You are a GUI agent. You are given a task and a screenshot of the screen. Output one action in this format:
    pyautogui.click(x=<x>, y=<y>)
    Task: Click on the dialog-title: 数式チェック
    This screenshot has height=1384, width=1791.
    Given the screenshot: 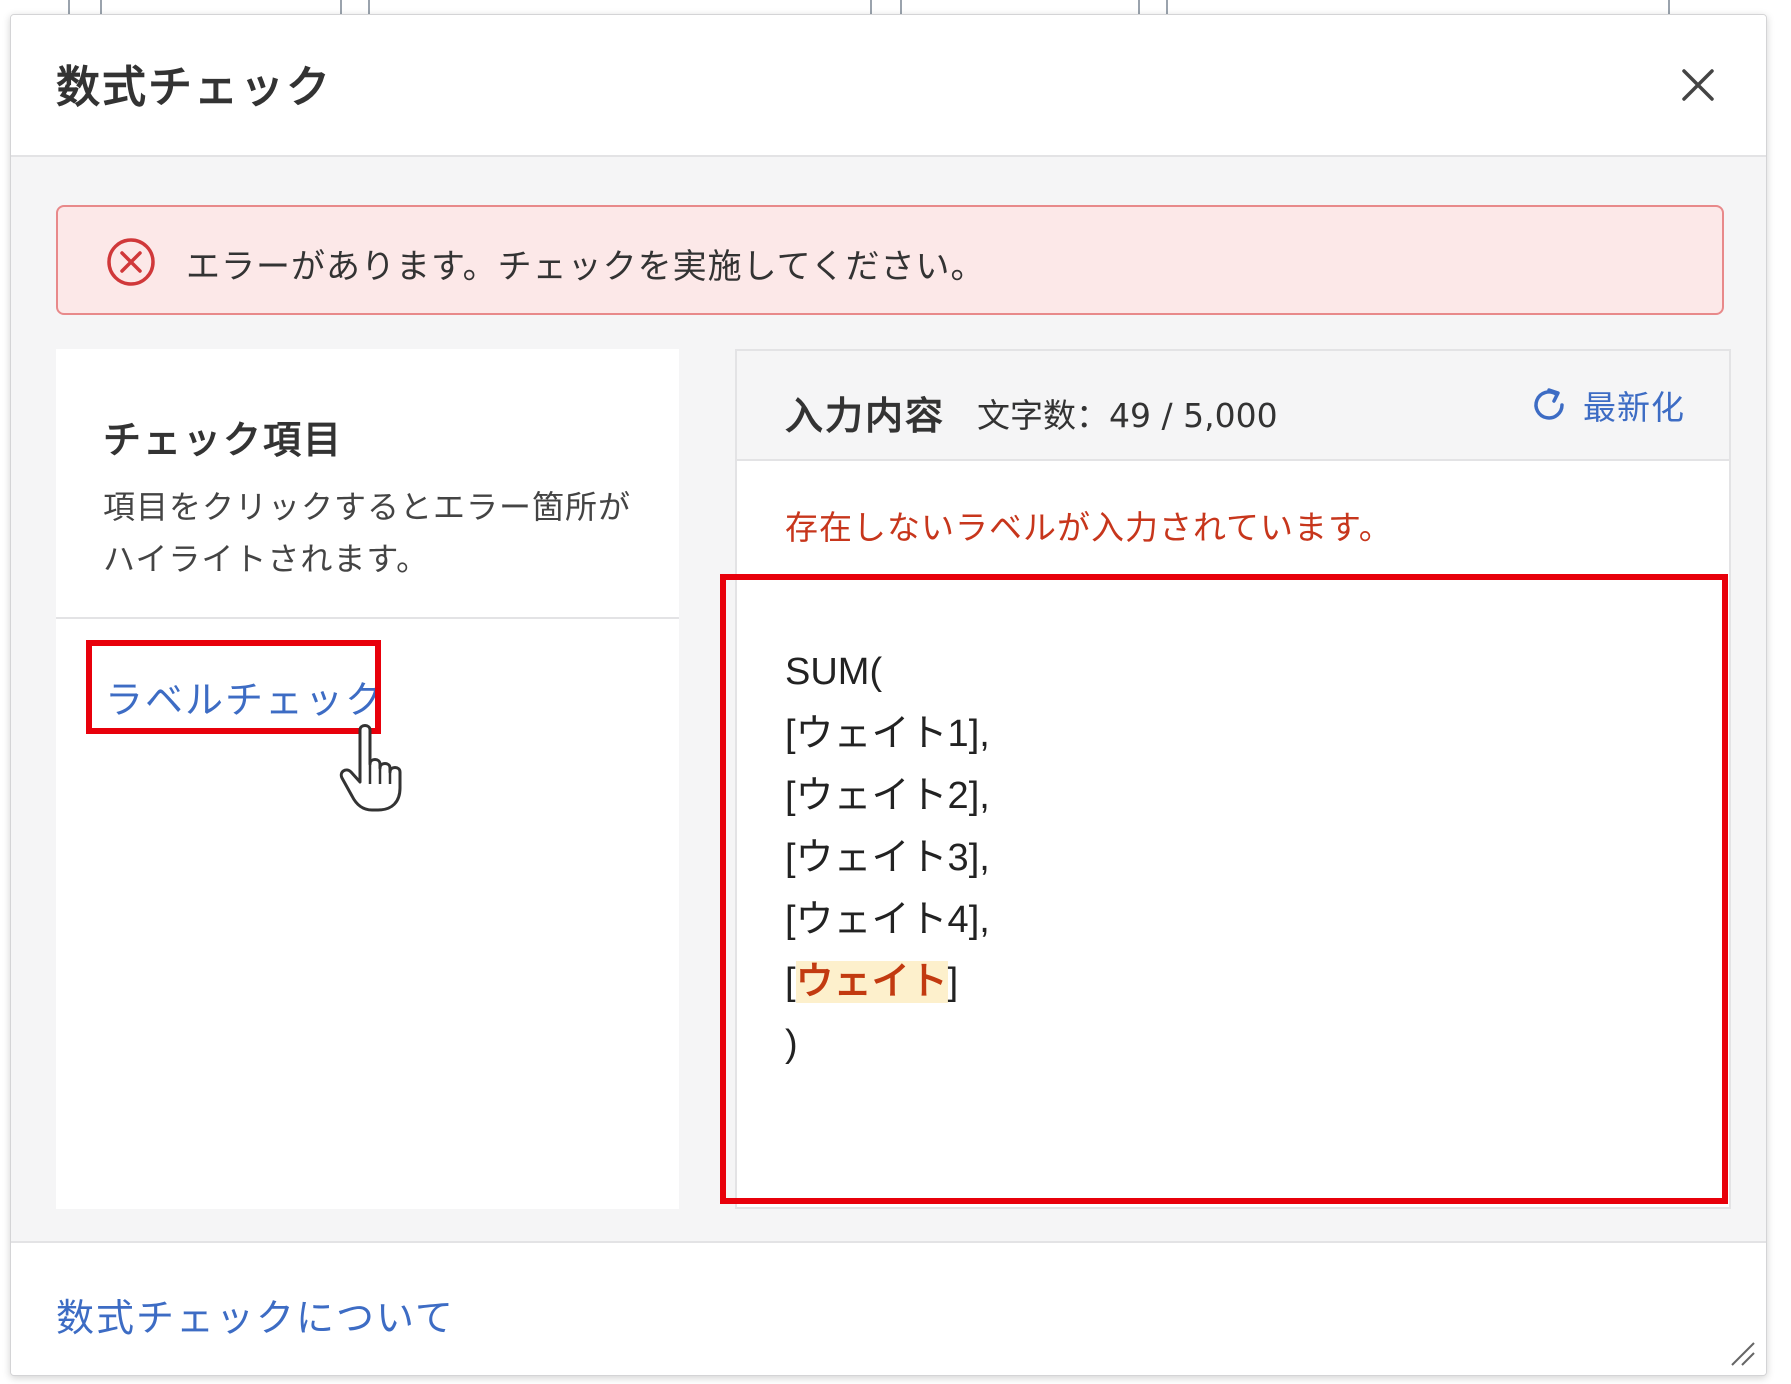 What is the action you would take?
    pyautogui.click(x=194, y=87)
    